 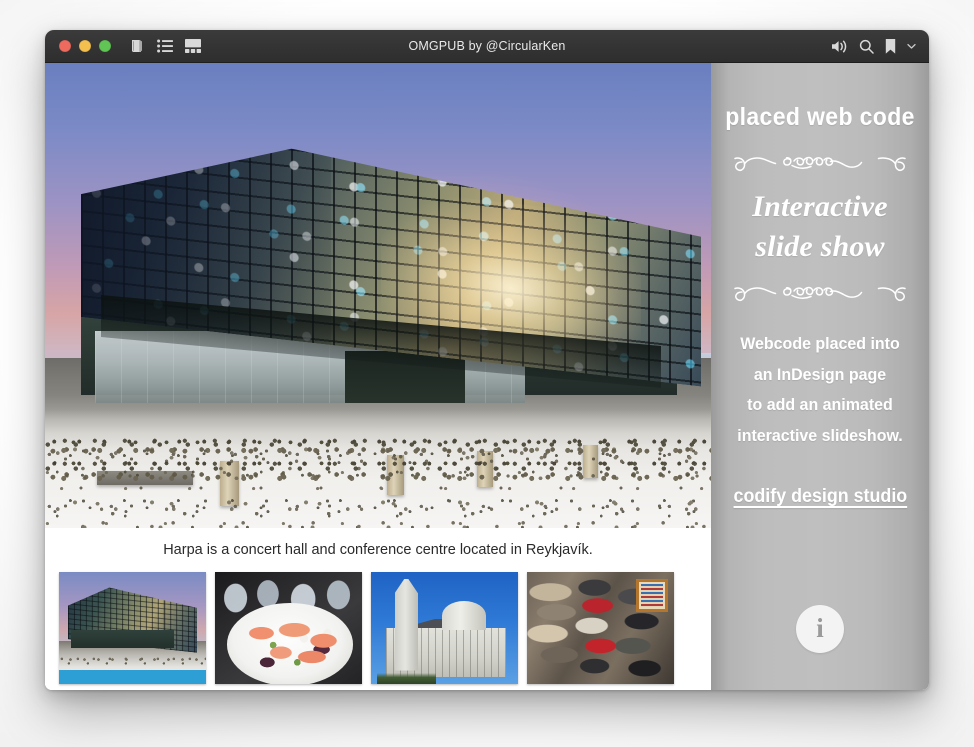 What do you see at coordinates (105, 46) in the screenshot?
I see `zoom-button` at bounding box center [105, 46].